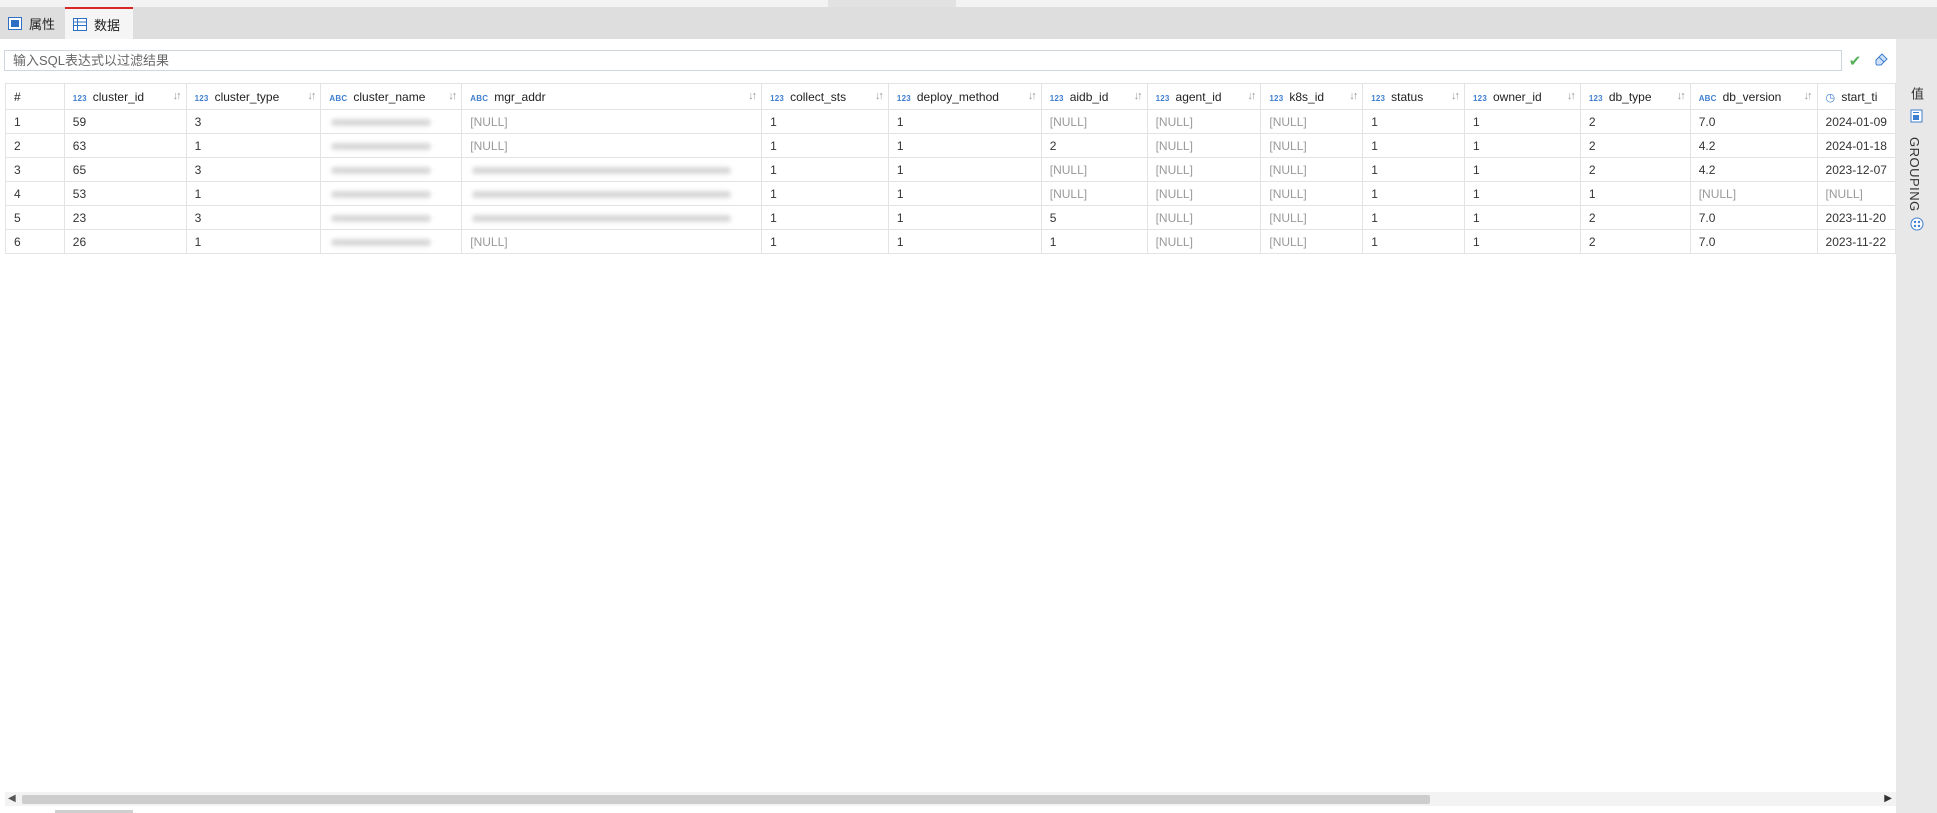 Image resolution: width=1937 pixels, height=813 pixels. What do you see at coordinates (1414, 96) in the screenshot?
I see `column-header-status: 123 status ↓↑` at bounding box center [1414, 96].